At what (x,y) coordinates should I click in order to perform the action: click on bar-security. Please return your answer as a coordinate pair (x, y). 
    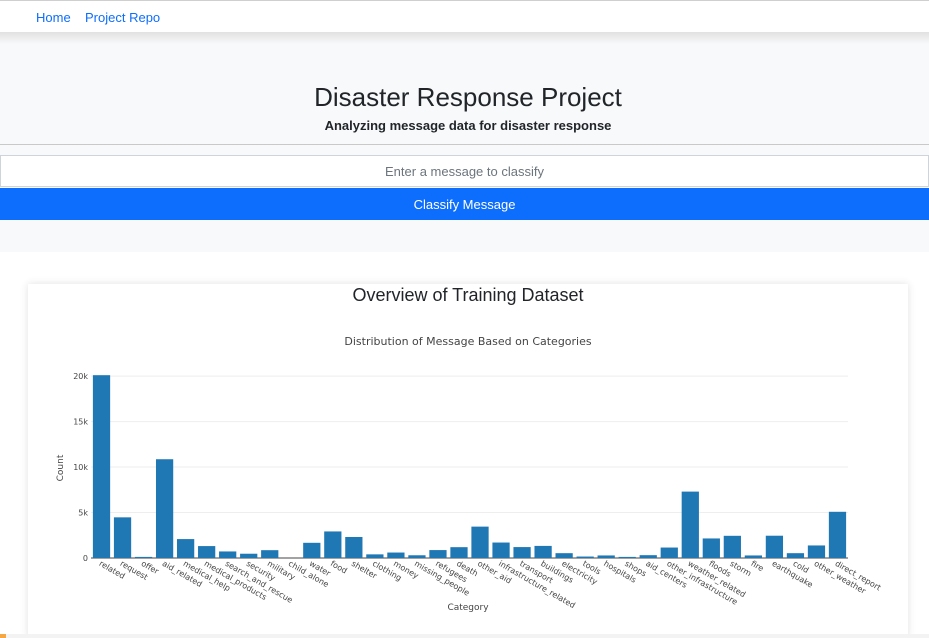
    Looking at the image, I should click on (249, 555).